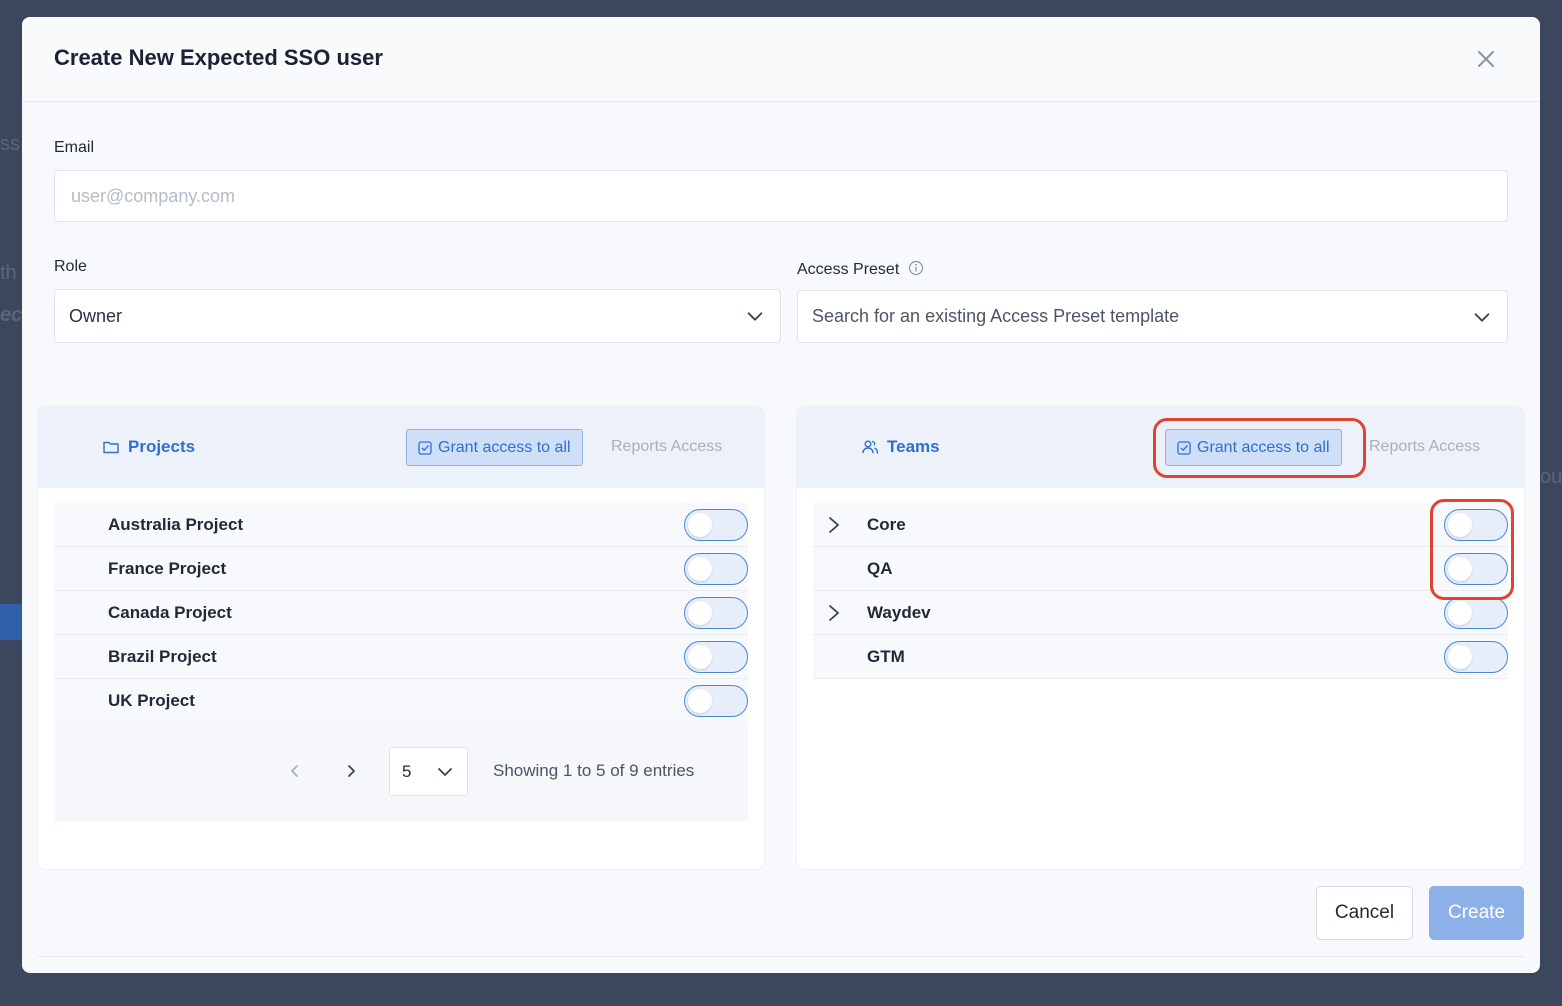 This screenshot has width=1562, height=1006. Describe the element at coordinates (899, 612) in the screenshot. I see `team-name: Waydev` at that location.